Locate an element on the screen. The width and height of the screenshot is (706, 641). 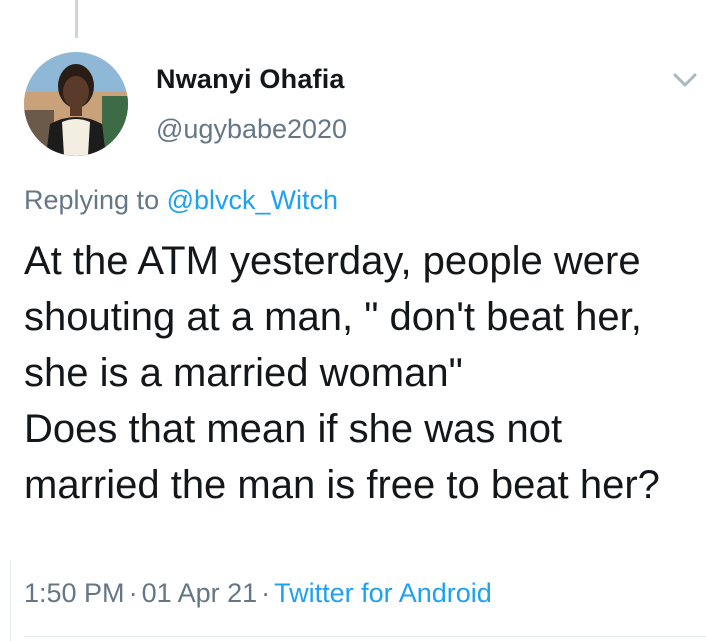
tweet-time: 1:50 PM is located at coordinates (74, 593).